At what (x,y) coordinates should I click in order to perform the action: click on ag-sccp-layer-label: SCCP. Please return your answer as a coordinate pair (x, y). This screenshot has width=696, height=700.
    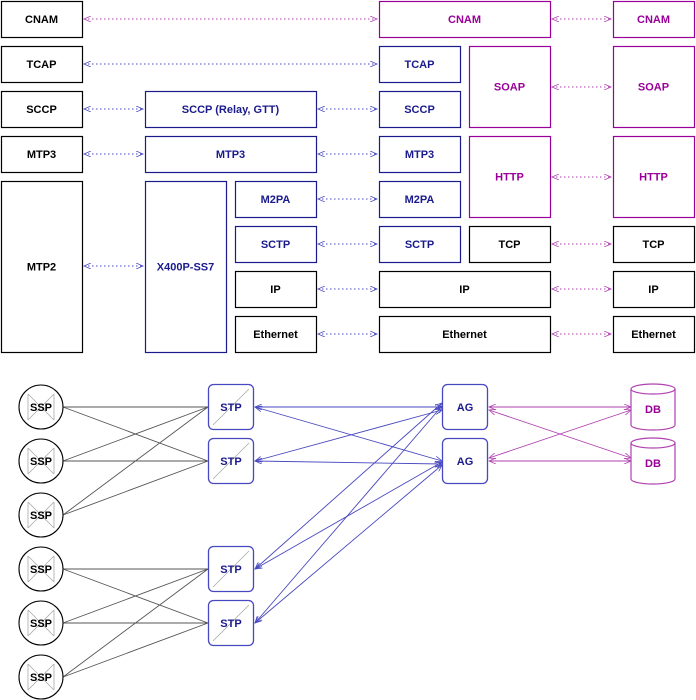
    Looking at the image, I should click on (419, 110).